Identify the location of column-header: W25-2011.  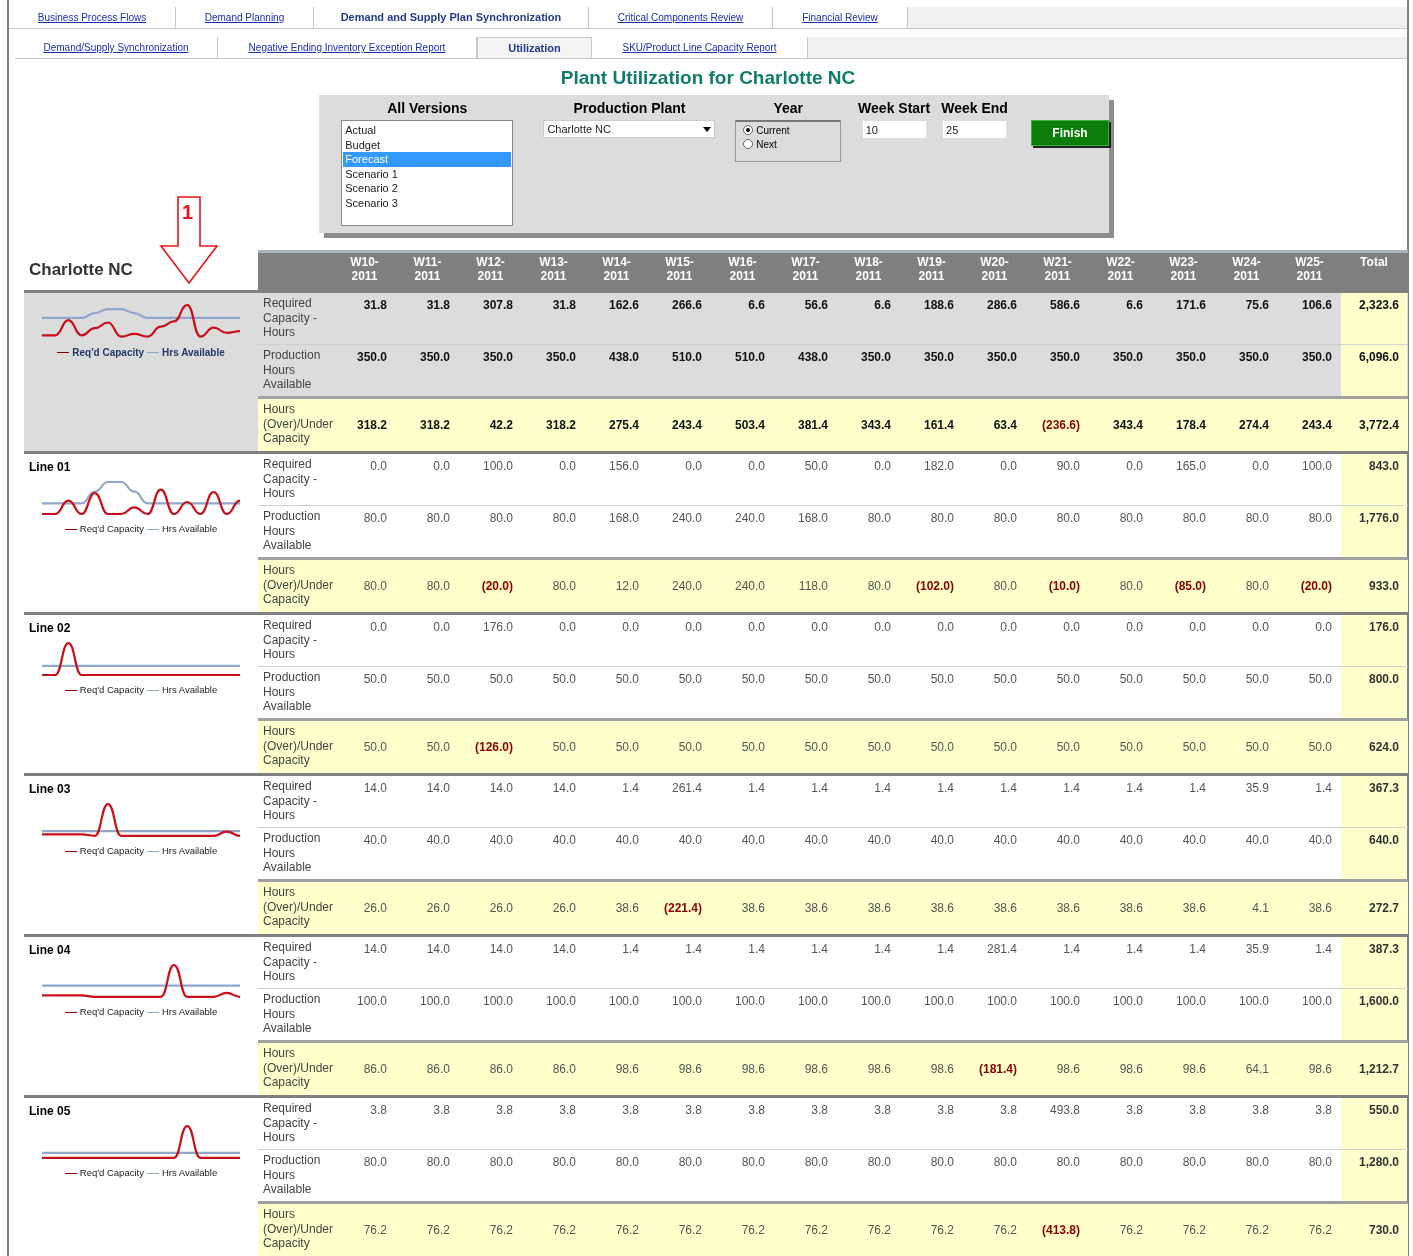
(1309, 269).